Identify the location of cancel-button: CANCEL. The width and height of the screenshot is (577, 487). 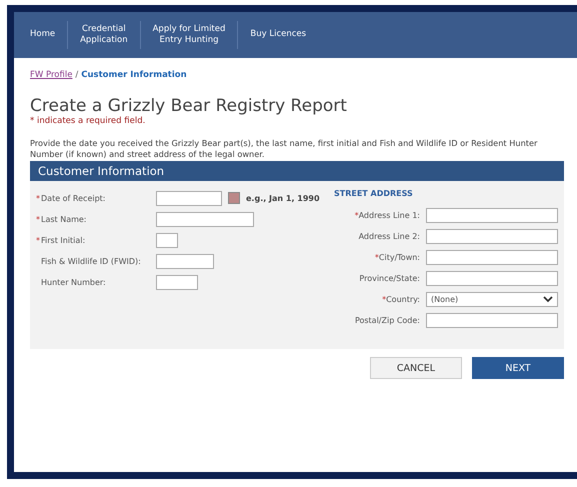
(416, 368).